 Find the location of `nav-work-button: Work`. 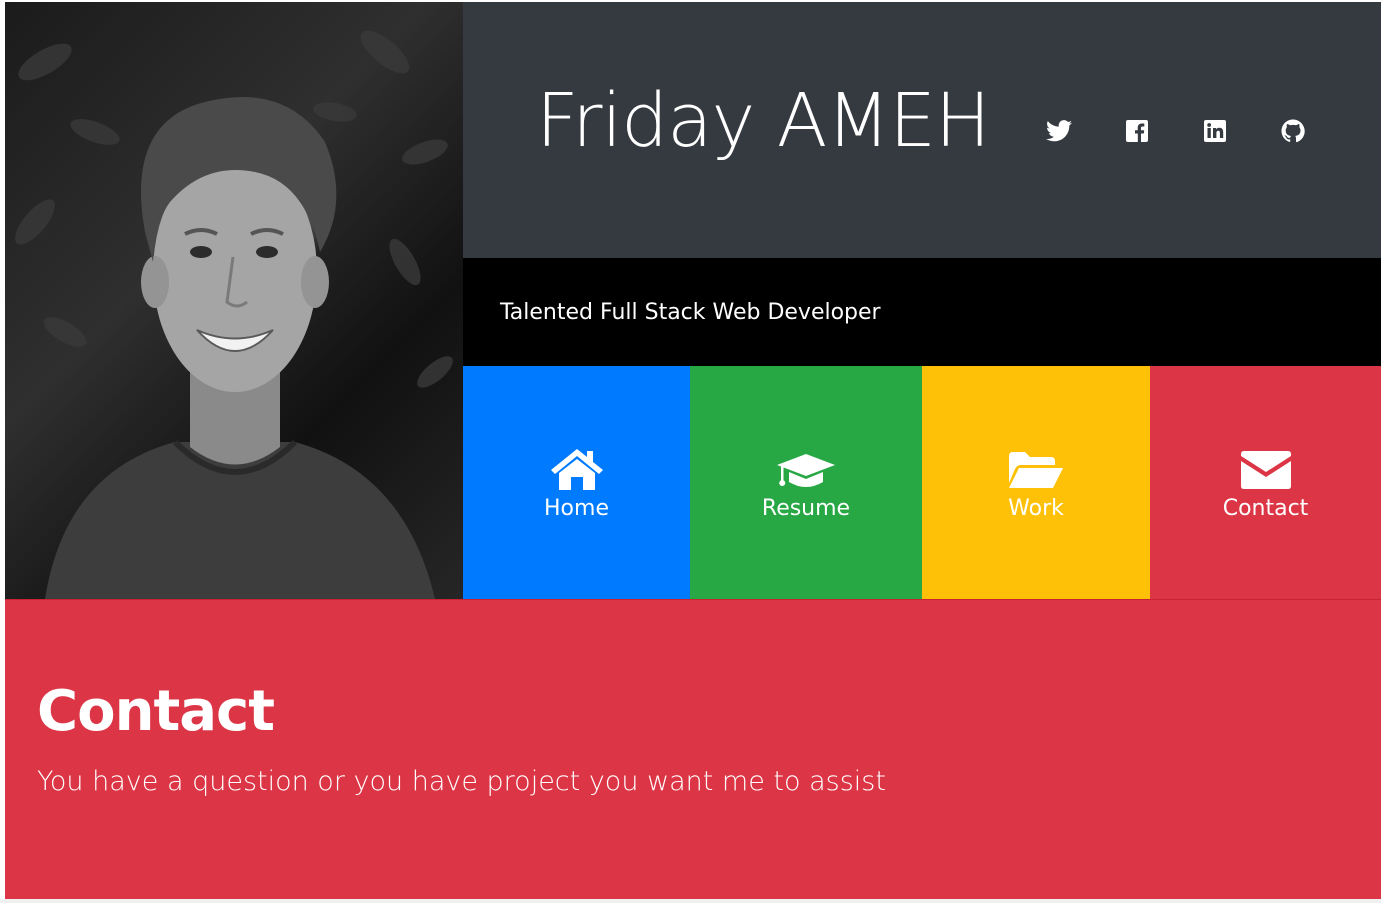

nav-work-button: Work is located at coordinates (1036, 482).